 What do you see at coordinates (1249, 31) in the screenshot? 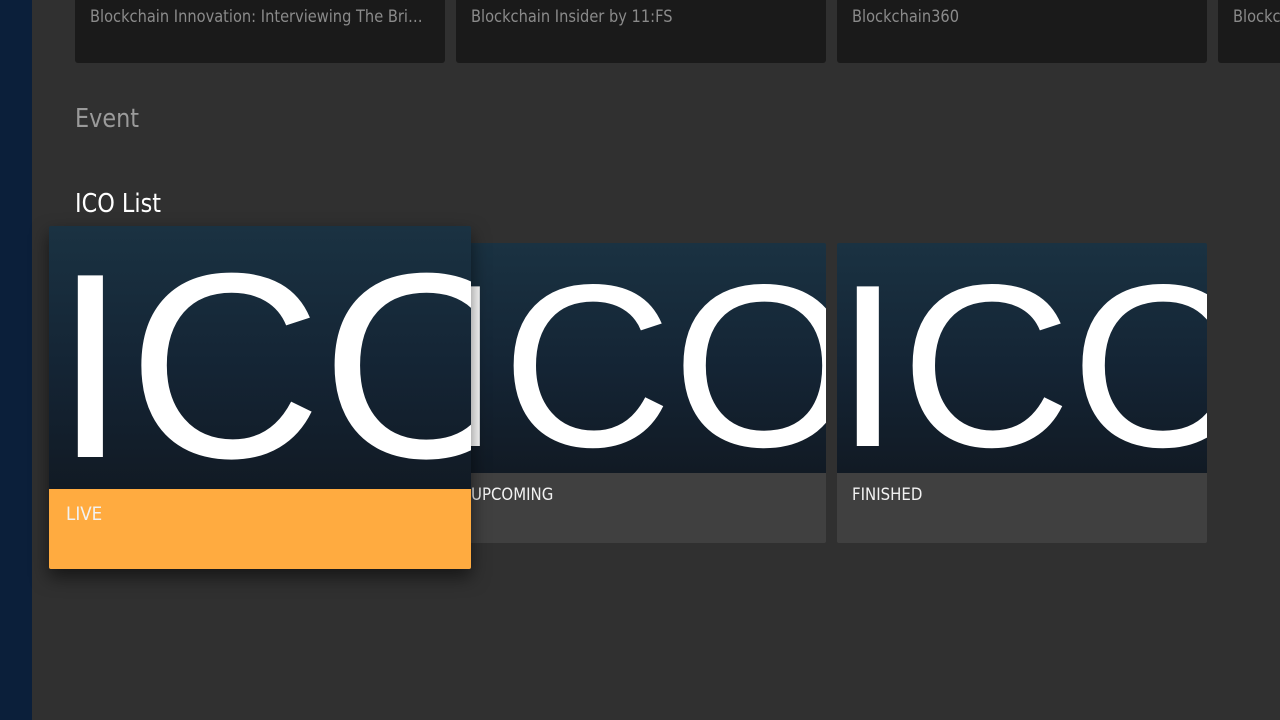
I see `podcast-card: Blockc` at bounding box center [1249, 31].